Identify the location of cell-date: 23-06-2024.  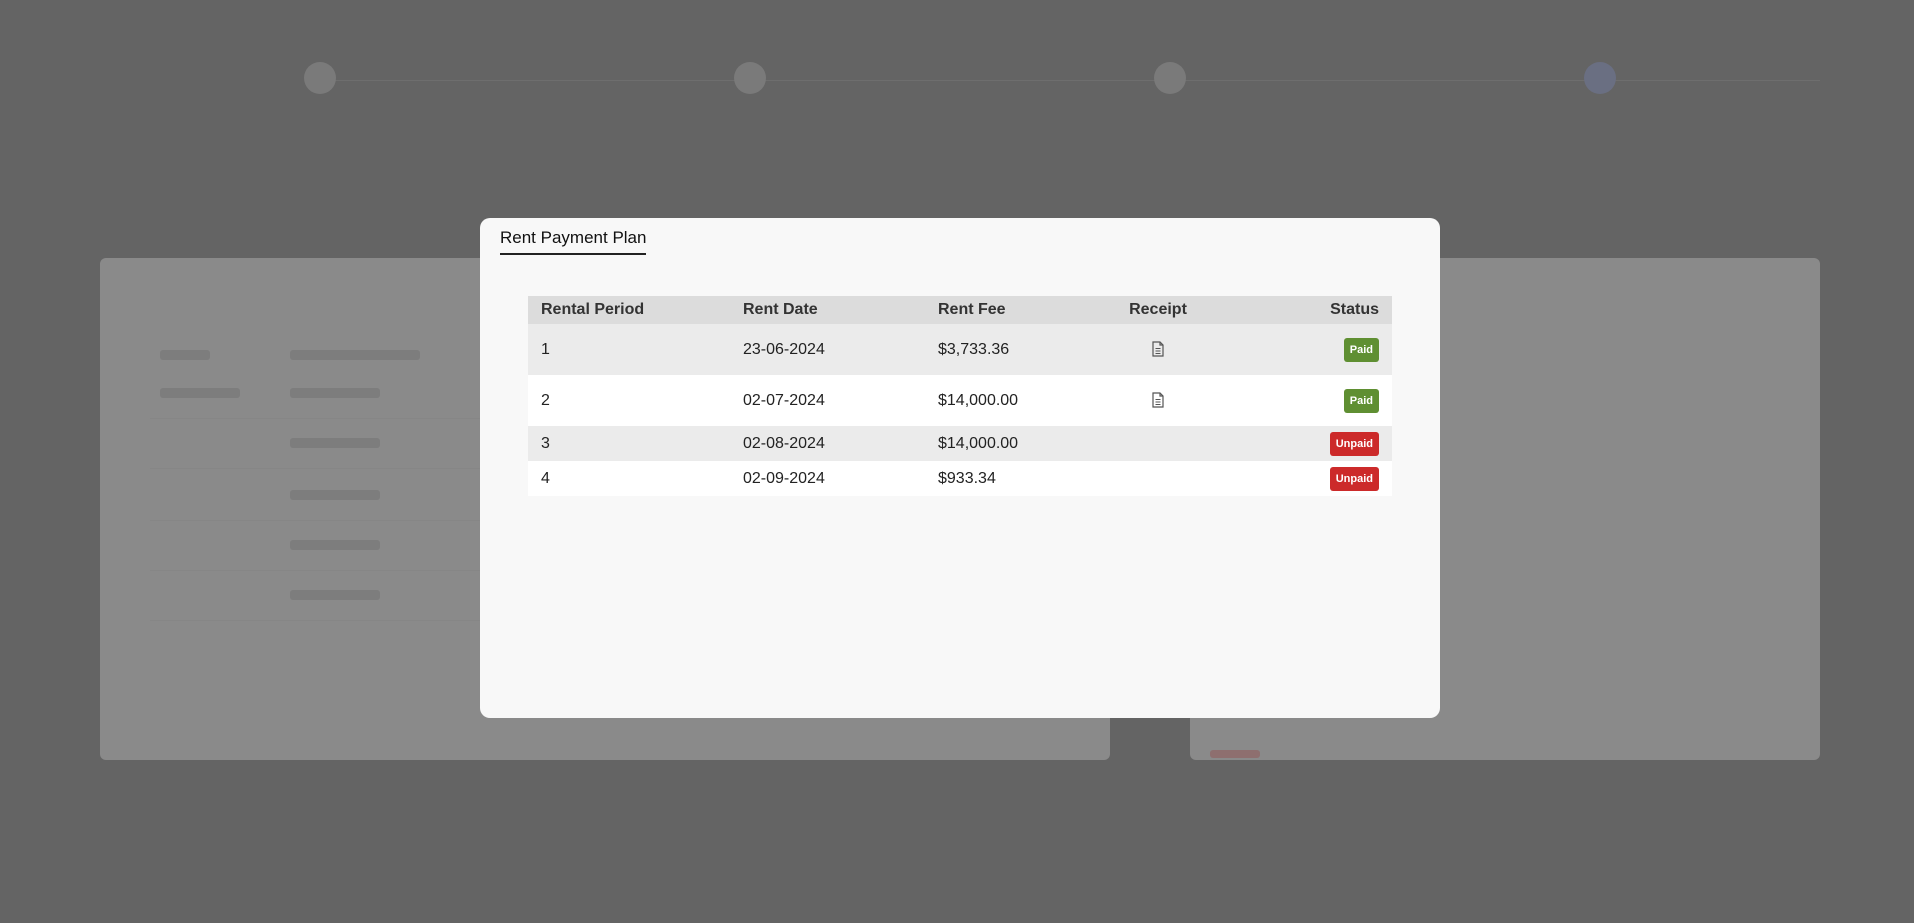
(784, 349).